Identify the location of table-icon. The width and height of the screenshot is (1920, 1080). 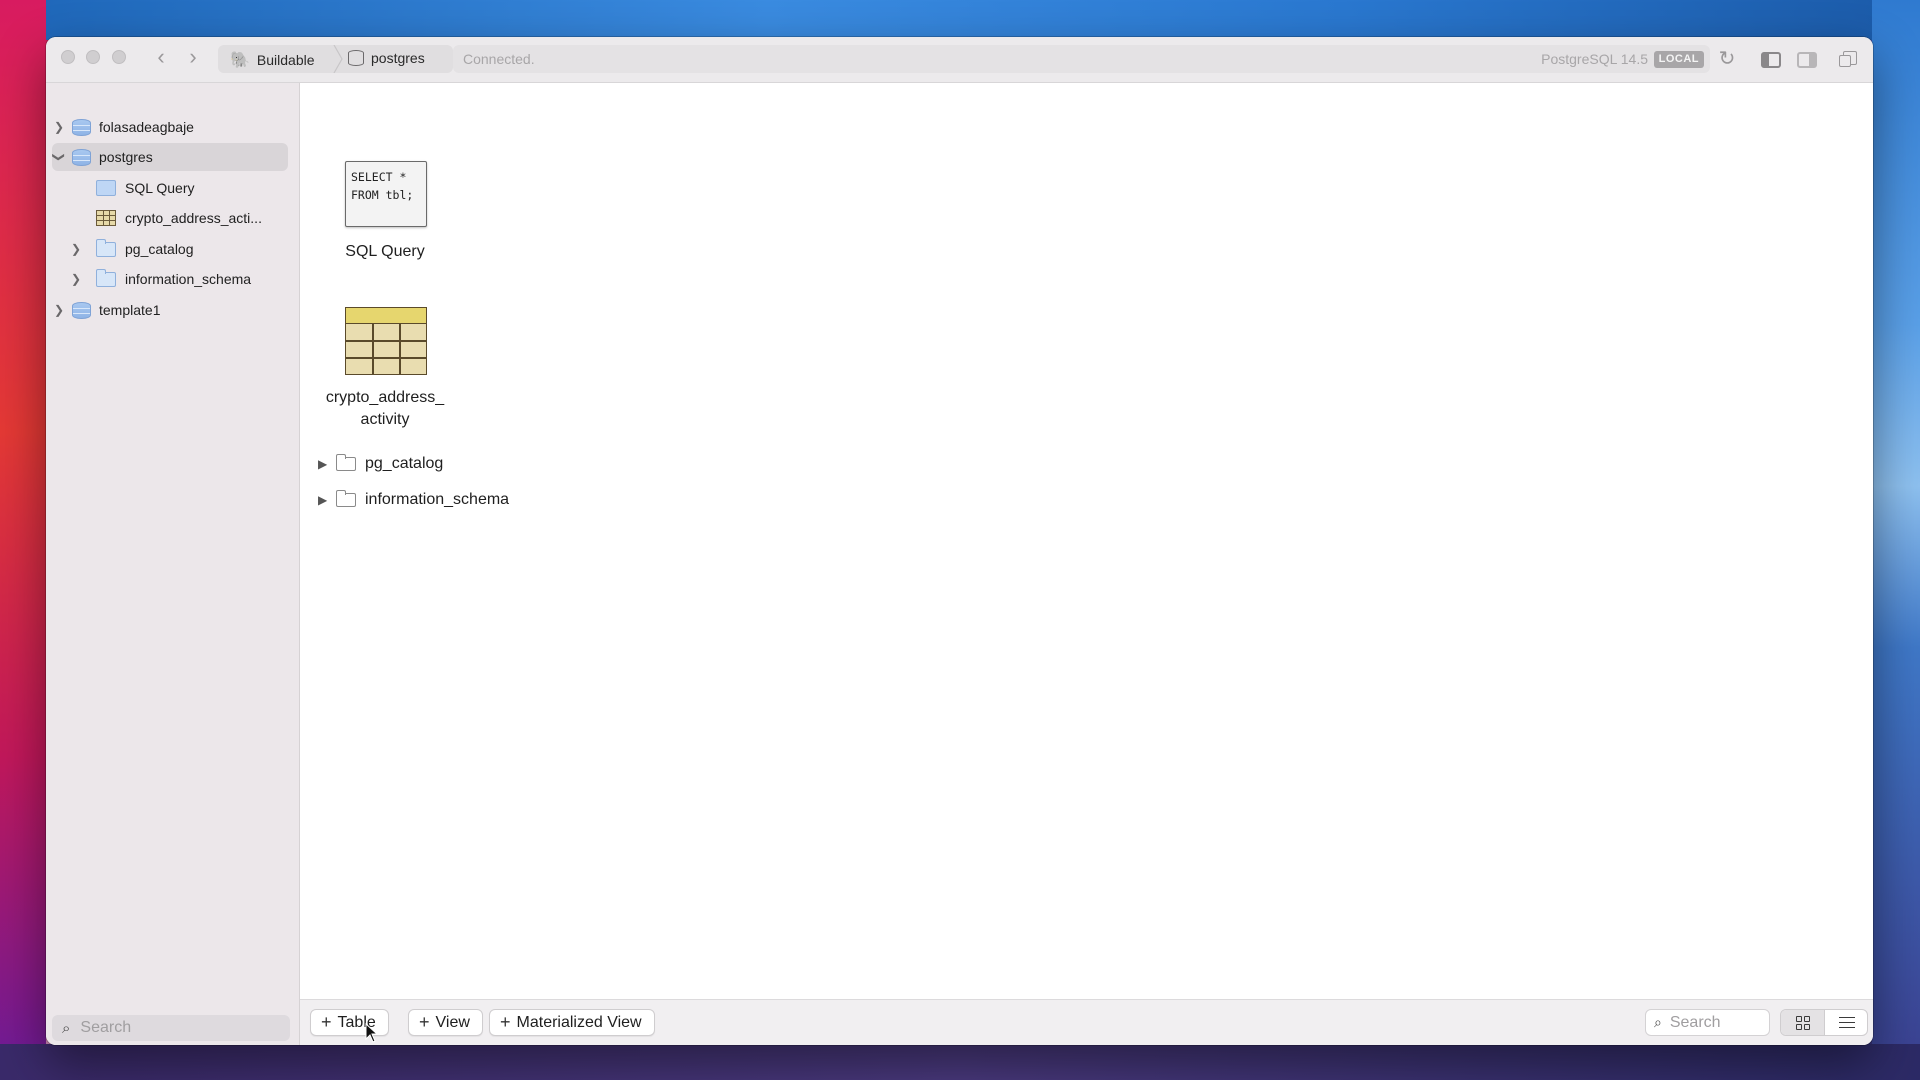
(106, 218).